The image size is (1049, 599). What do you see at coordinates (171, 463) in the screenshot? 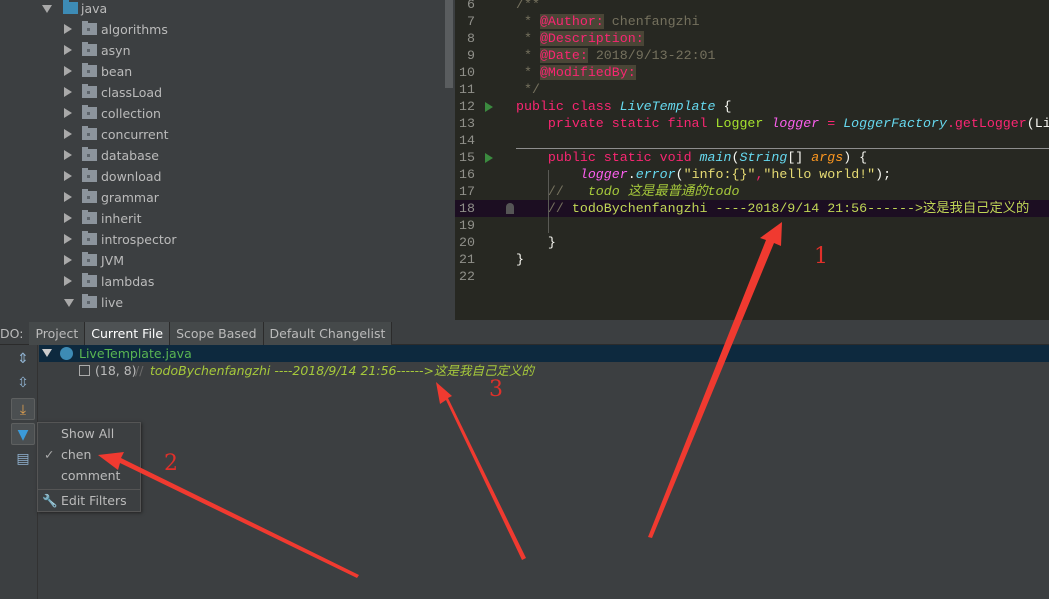
I see `annotation-number-2: 2` at bounding box center [171, 463].